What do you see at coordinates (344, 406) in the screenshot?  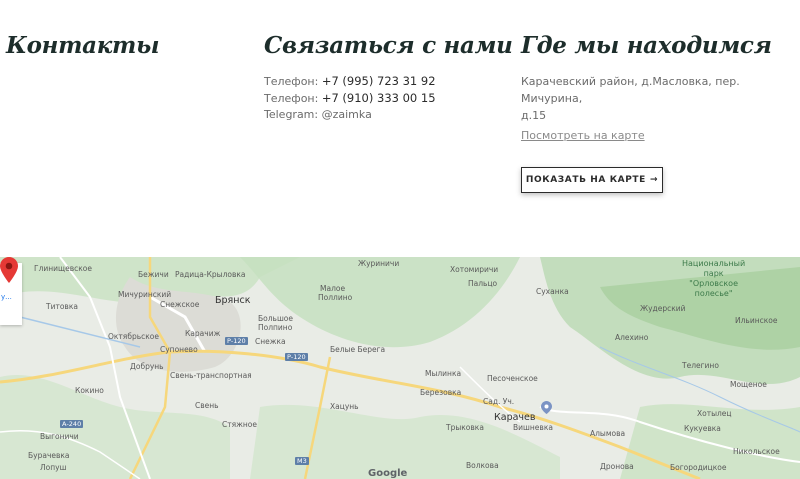 I see `map-label: Хацунь` at bounding box center [344, 406].